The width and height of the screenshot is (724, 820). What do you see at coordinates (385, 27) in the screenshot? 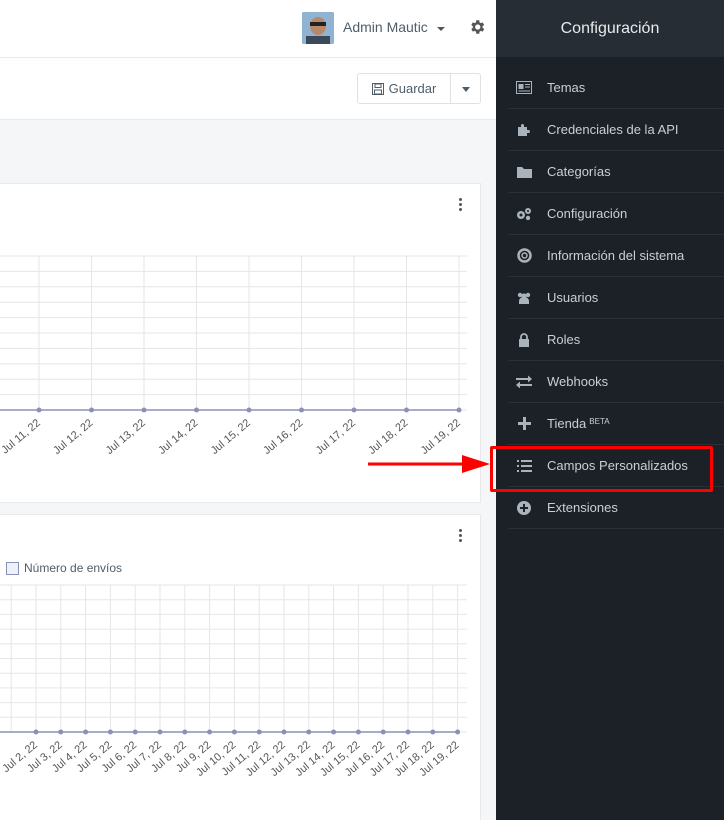
I see `user-name: Admin Mautic` at bounding box center [385, 27].